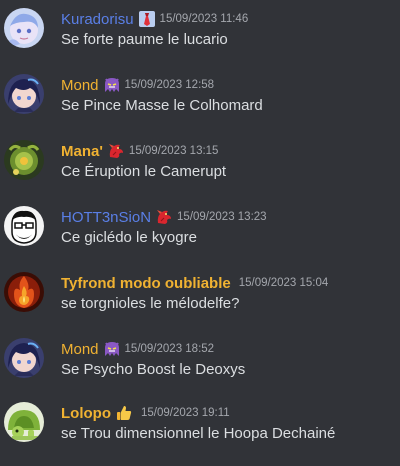  I want to click on username: HOTT3nSioN, so click(106, 217).